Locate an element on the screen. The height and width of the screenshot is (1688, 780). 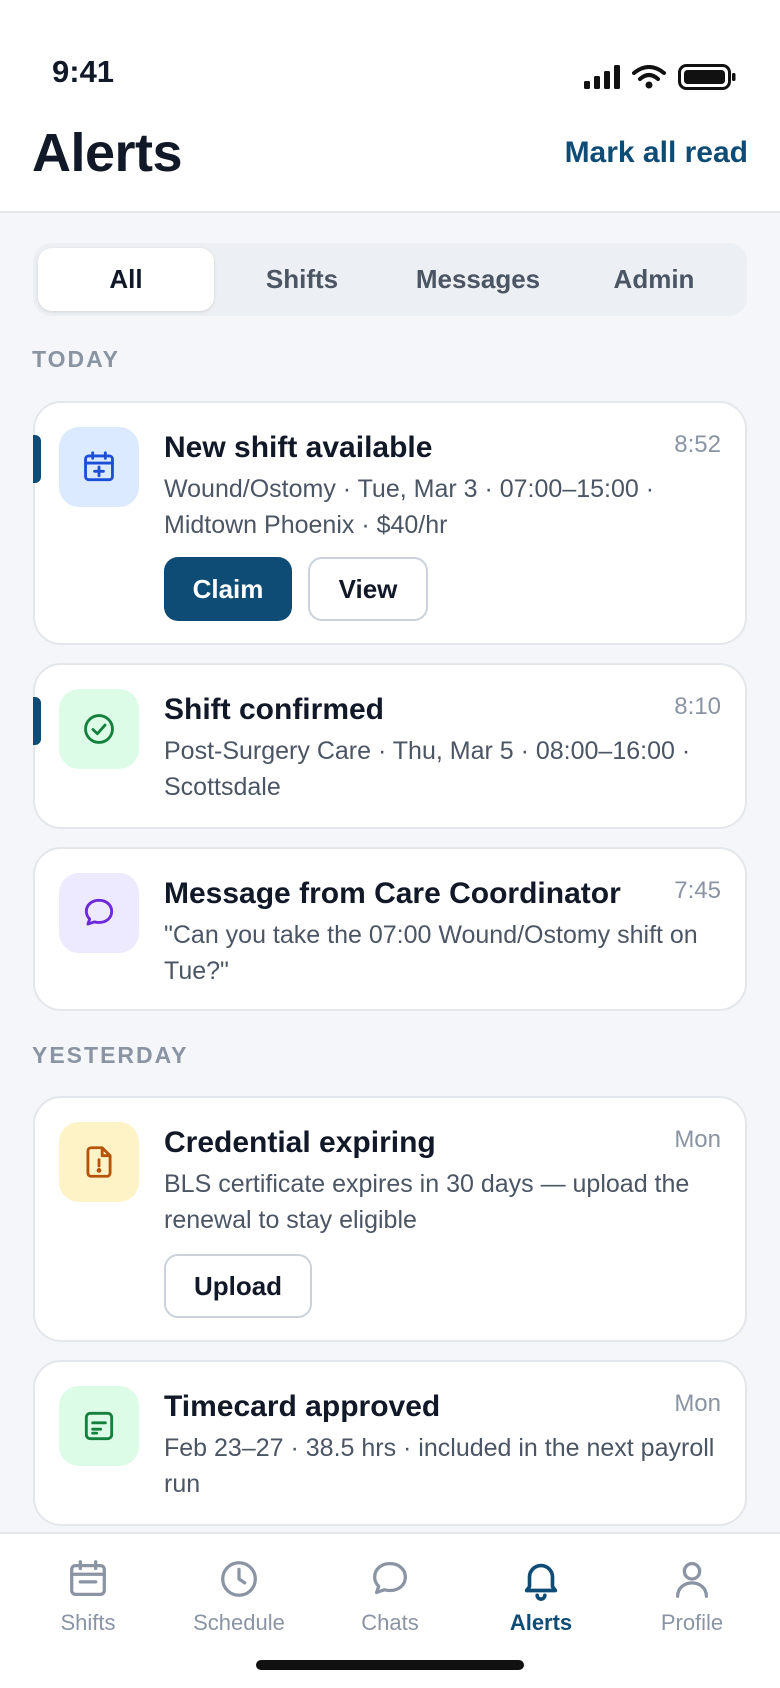
view-button: View is located at coordinates (368, 589).